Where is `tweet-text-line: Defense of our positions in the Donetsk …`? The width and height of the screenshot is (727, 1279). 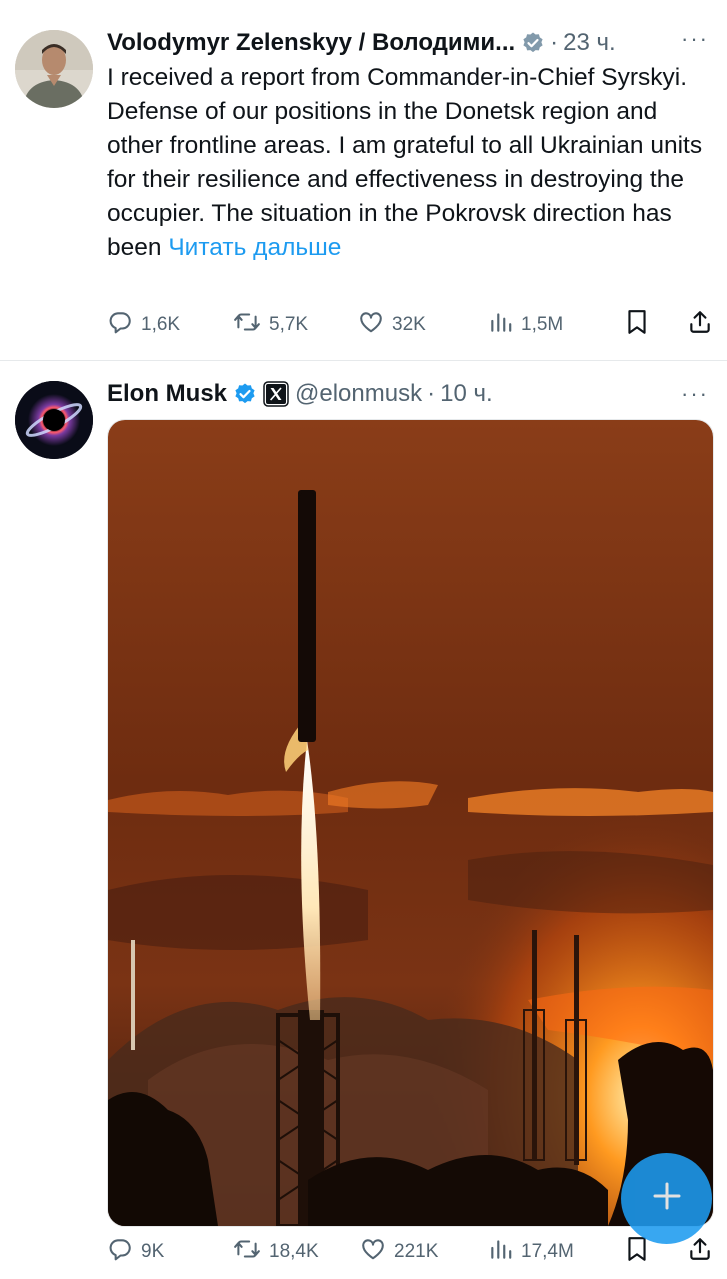
tweet-text-line: Defense of our positions in the Donetsk … is located at coordinates (409, 180).